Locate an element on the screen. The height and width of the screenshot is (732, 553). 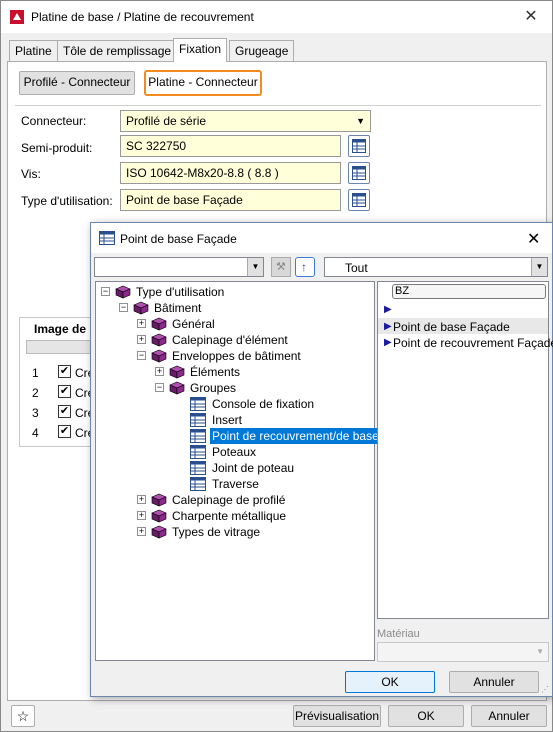
app-icon is located at coordinates (17, 17).